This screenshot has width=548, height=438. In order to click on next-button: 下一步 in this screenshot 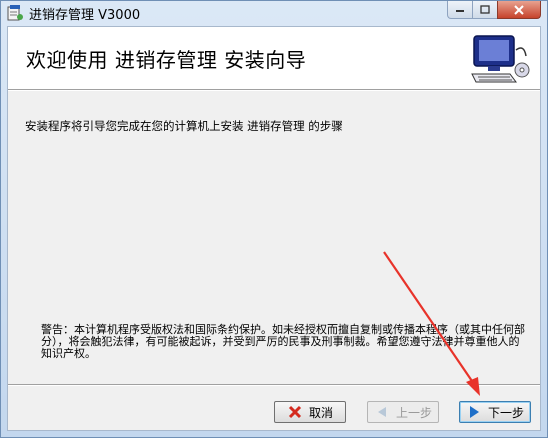, I will do `click(495, 412)`.